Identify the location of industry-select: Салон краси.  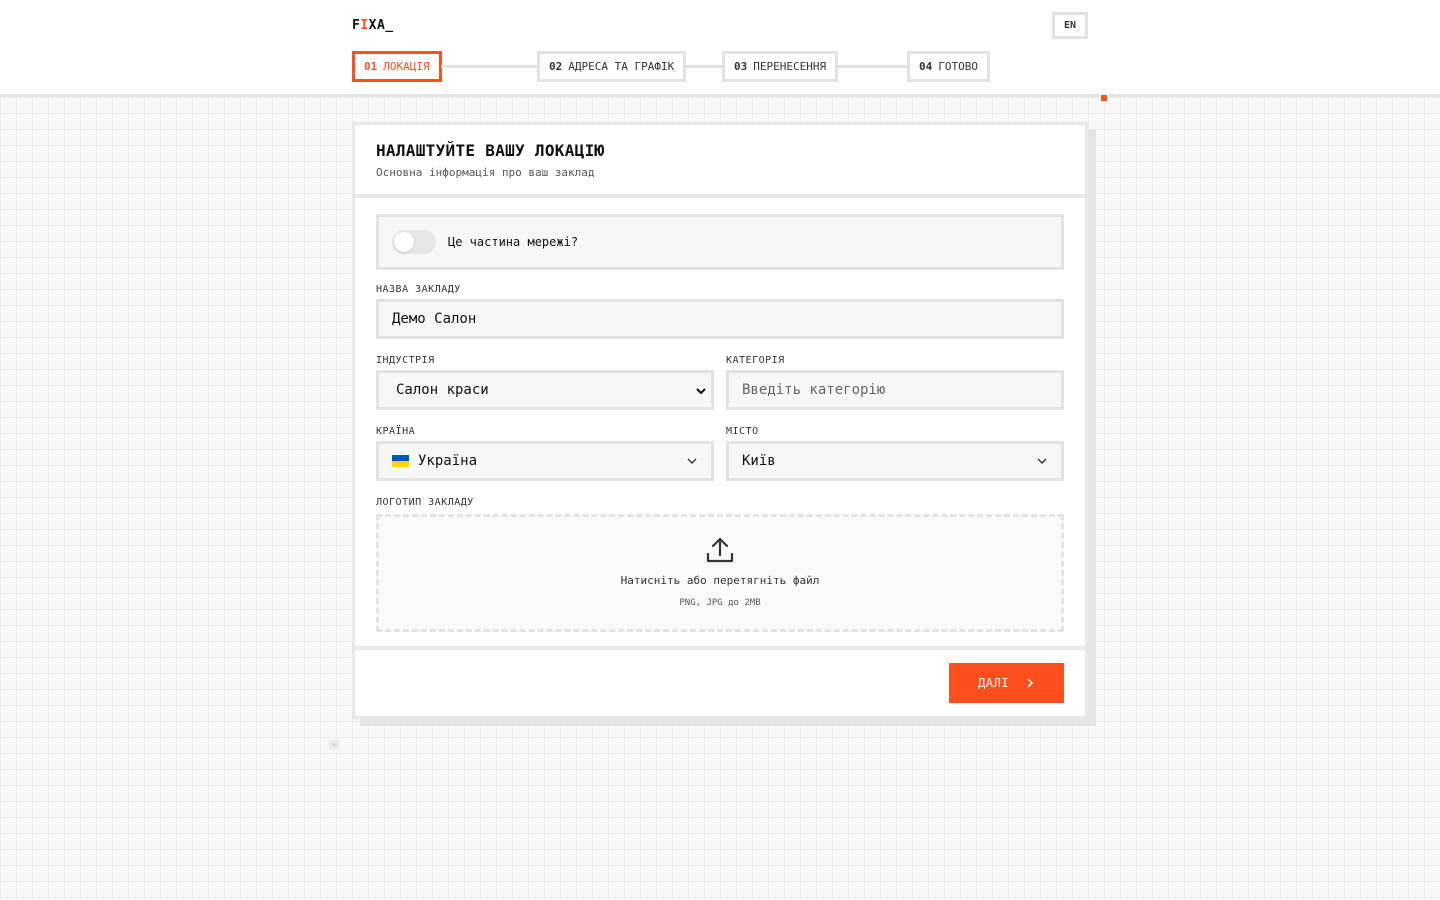
(545, 390).